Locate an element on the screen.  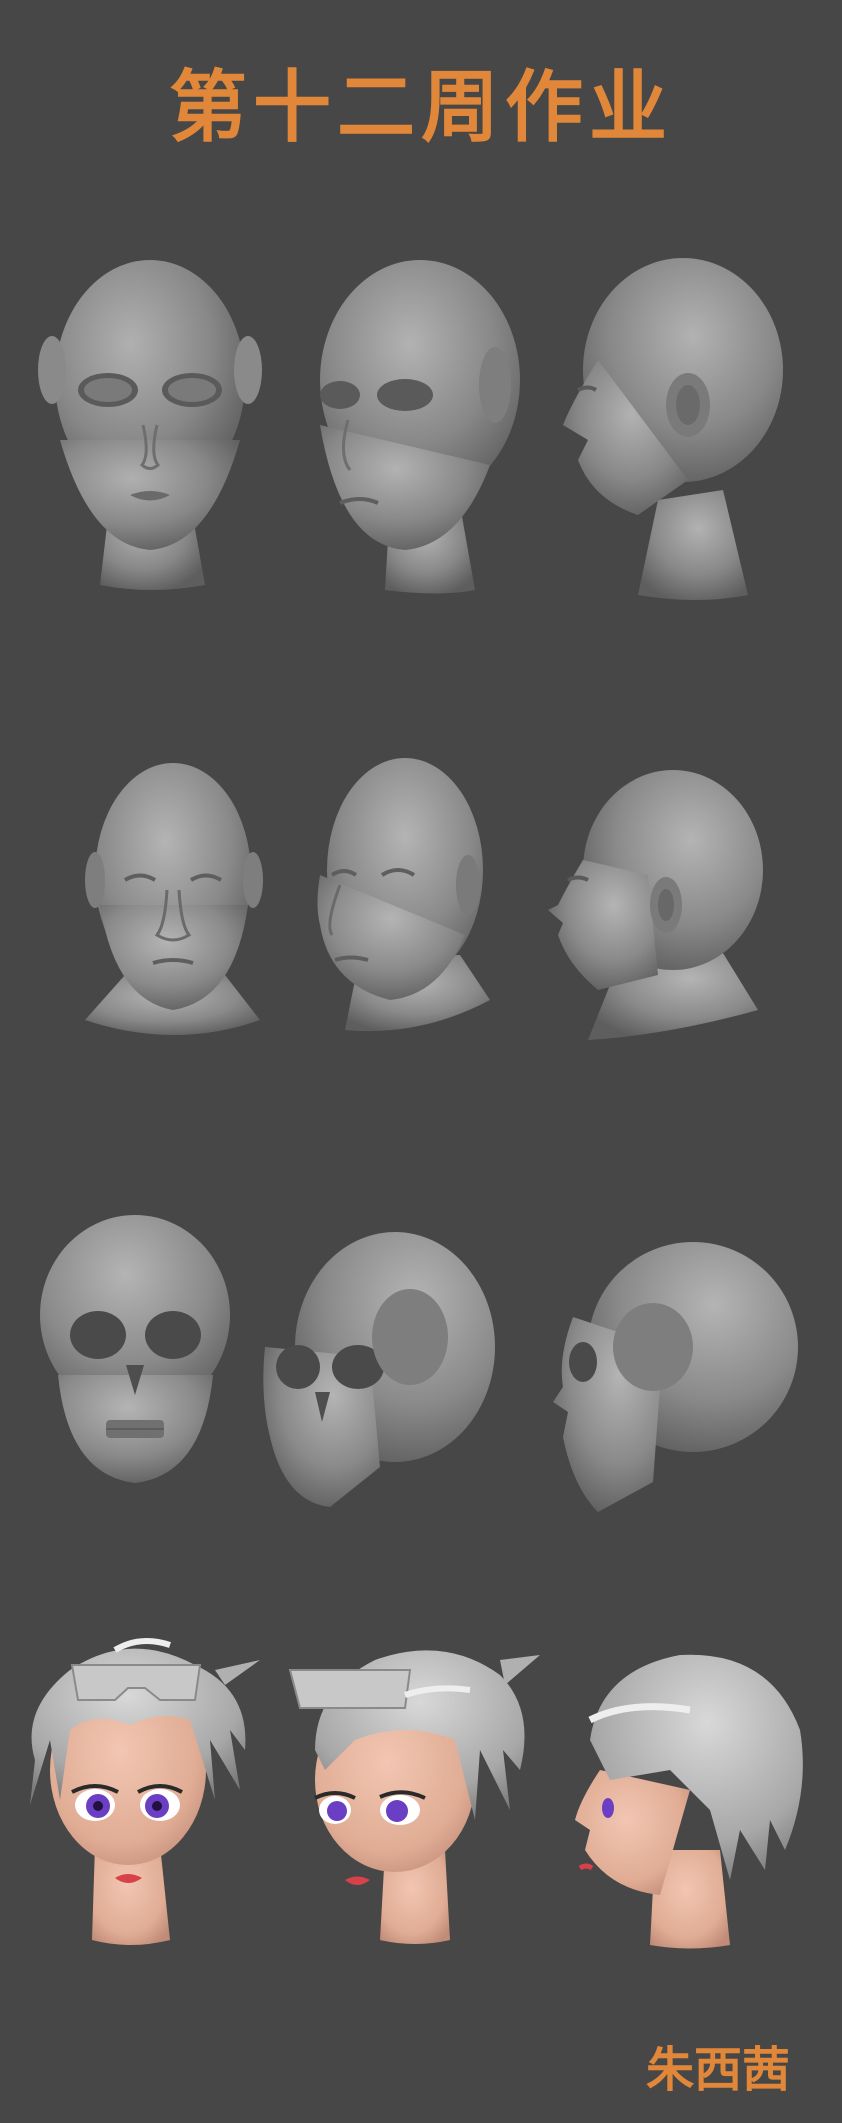
page-title: 第十二周作业 is located at coordinates (420, 108).